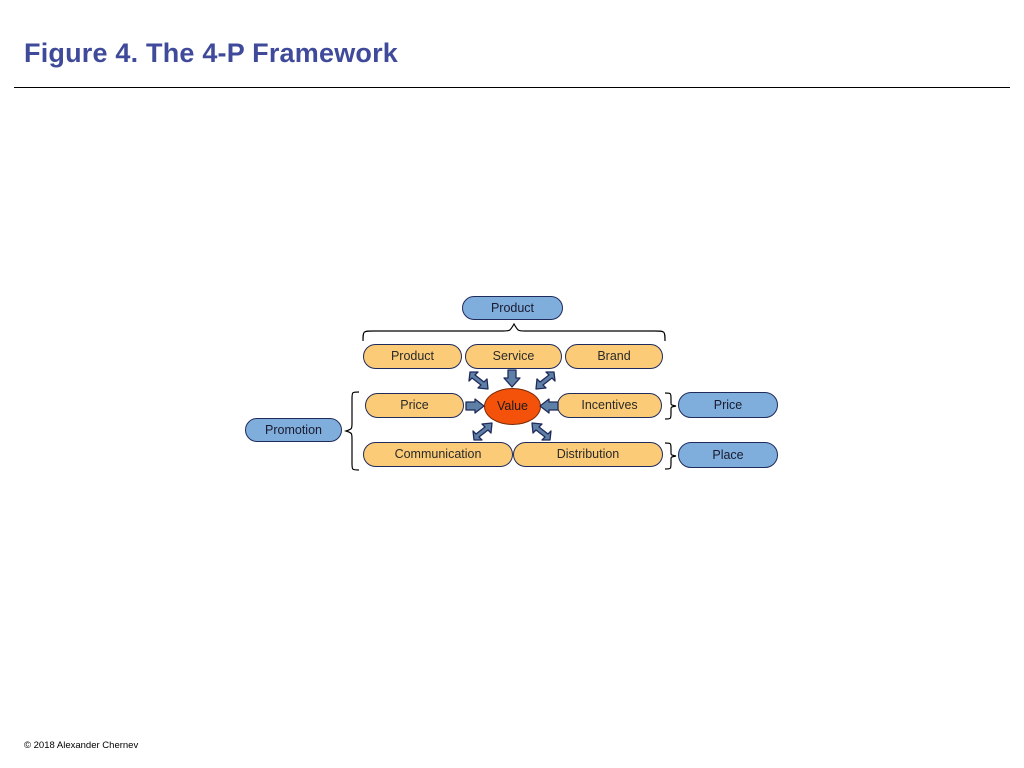 This screenshot has height=768, width=1024. I want to click on cell-incentives: Incentives, so click(609, 405).